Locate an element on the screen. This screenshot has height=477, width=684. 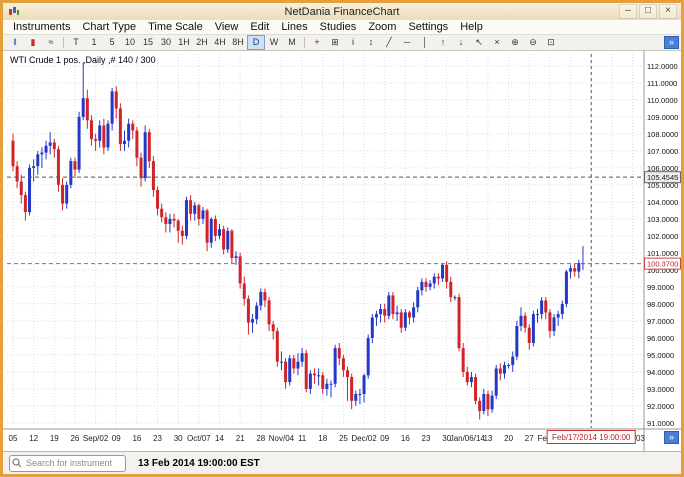
minimize-button: – is located at coordinates (628, 11).